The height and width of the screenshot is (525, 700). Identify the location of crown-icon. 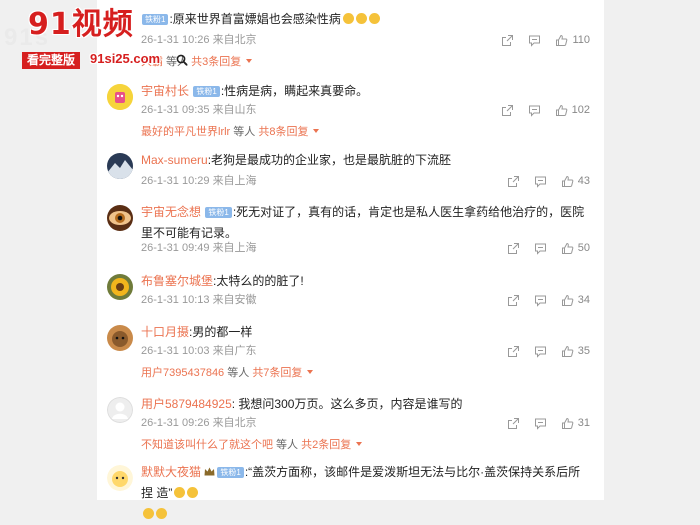
(209, 471).